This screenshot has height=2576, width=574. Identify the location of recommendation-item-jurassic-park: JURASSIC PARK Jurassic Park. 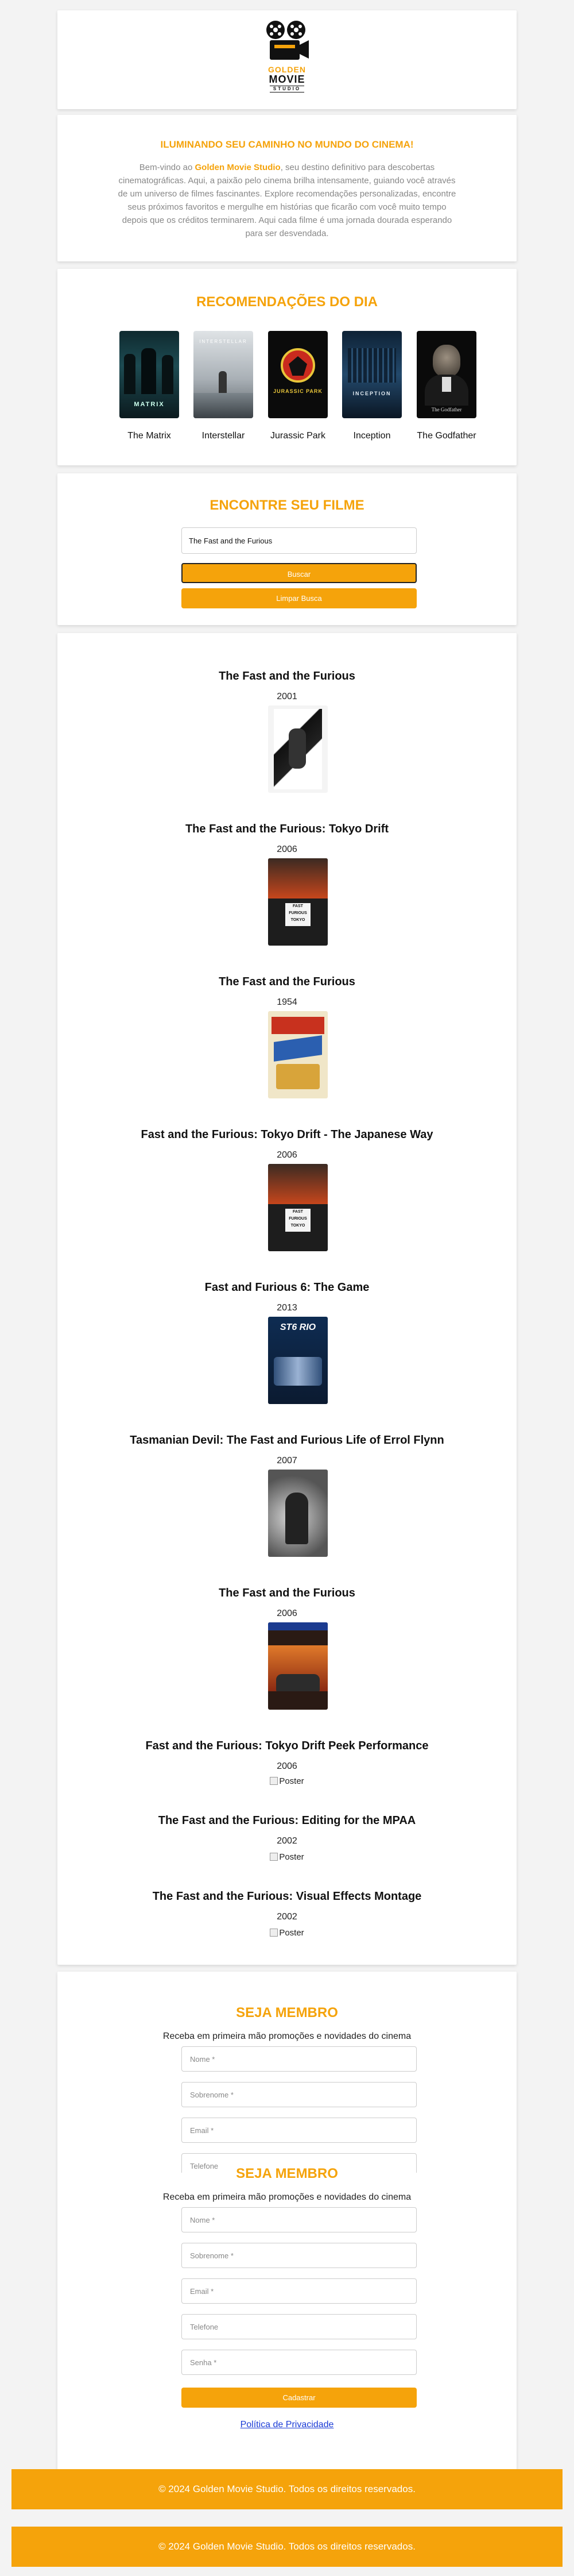
(298, 386).